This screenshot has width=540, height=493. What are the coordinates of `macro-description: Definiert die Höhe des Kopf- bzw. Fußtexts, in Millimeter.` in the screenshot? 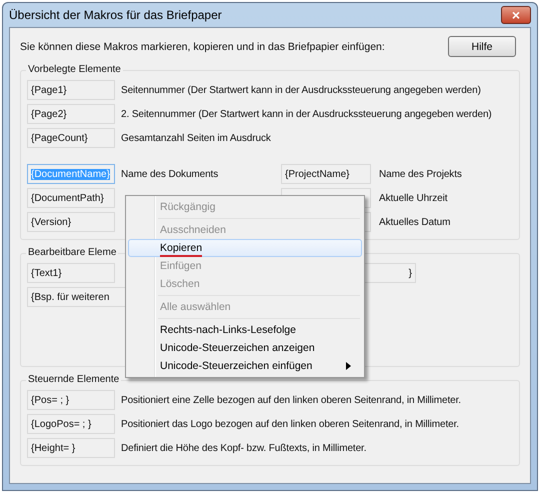 It's located at (244, 448).